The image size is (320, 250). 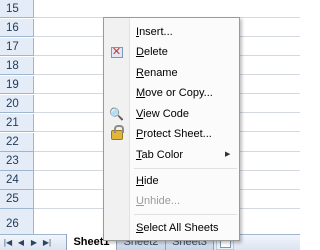 I want to click on menu-item-delete: ✕ Delete, so click(x=171, y=52).